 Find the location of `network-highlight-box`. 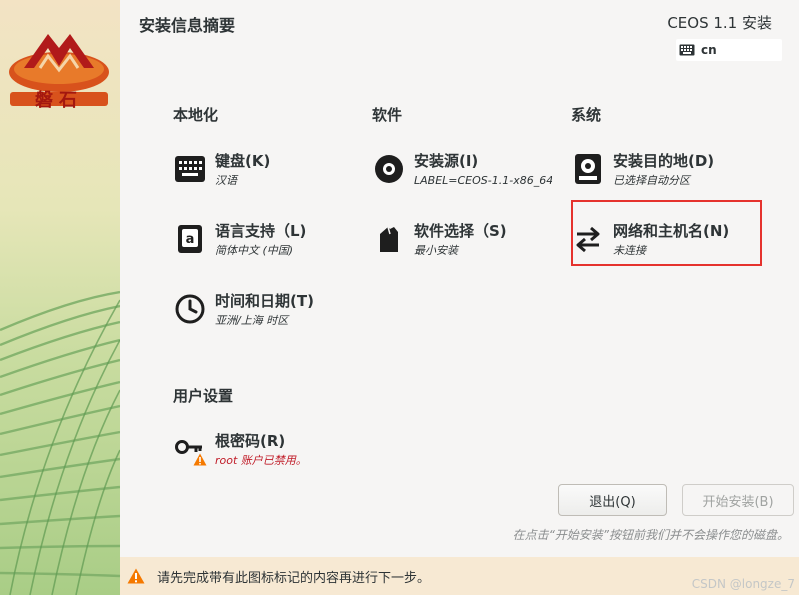

network-highlight-box is located at coordinates (666, 233).